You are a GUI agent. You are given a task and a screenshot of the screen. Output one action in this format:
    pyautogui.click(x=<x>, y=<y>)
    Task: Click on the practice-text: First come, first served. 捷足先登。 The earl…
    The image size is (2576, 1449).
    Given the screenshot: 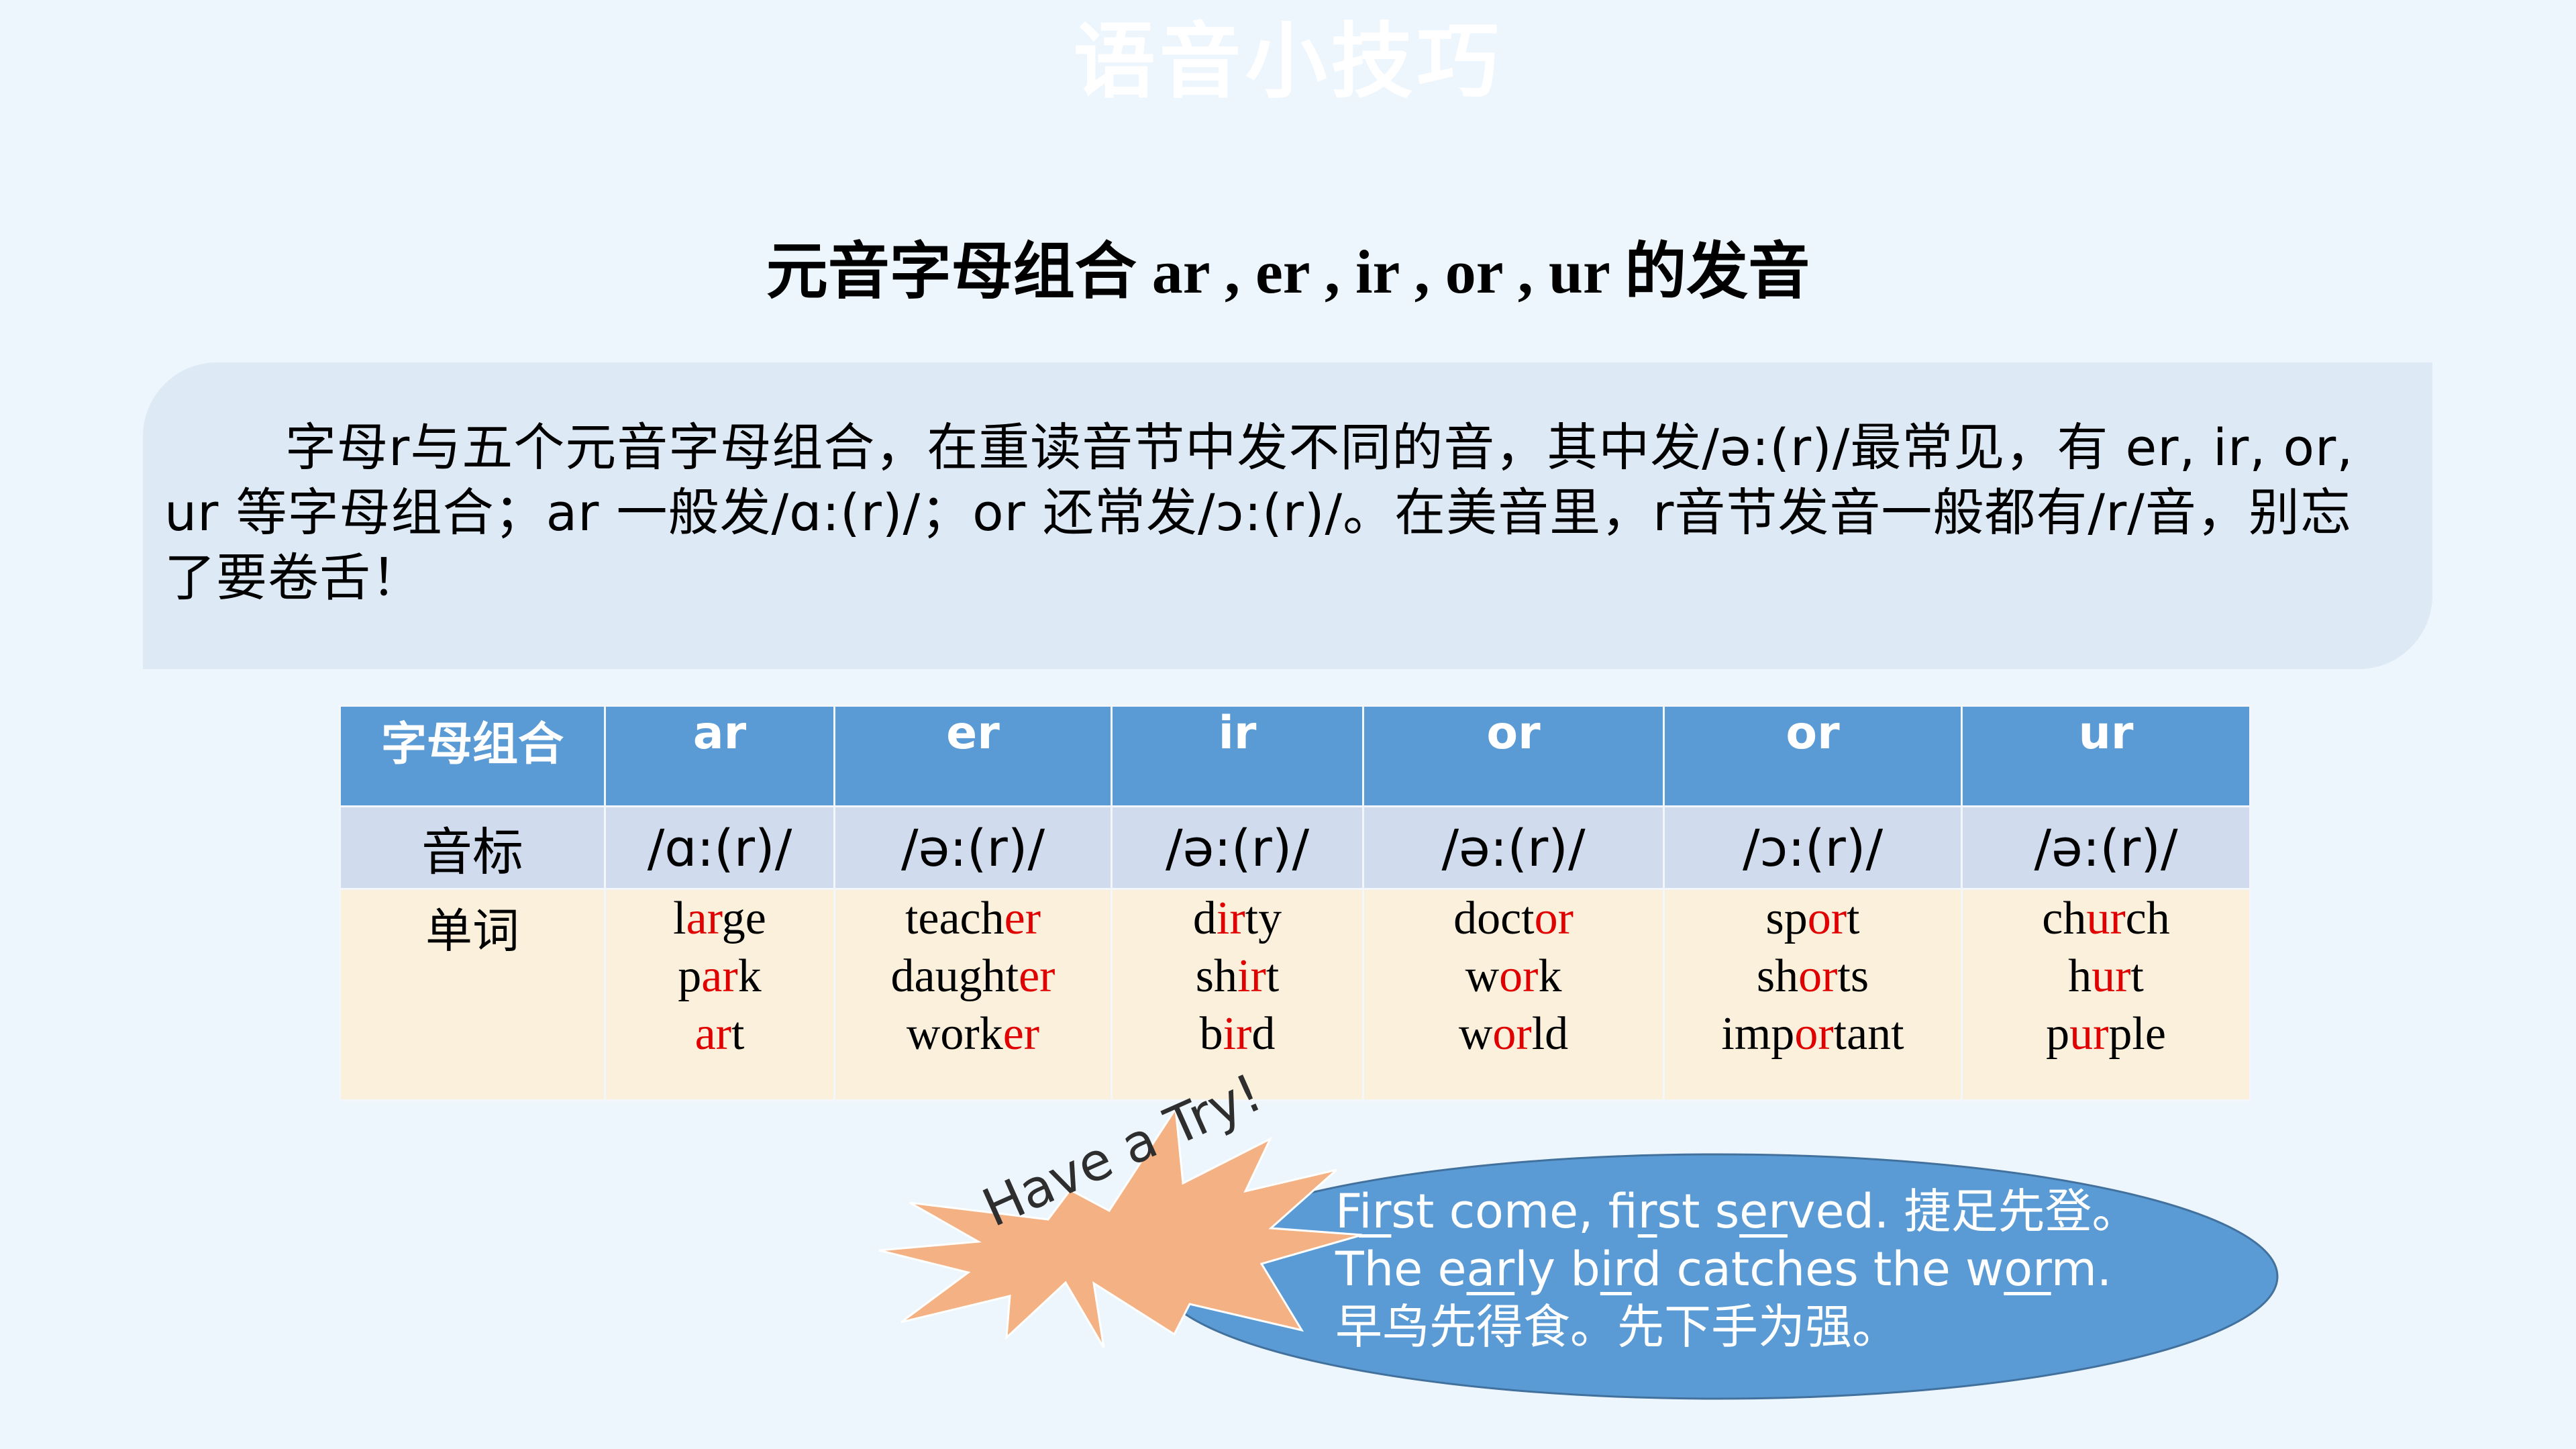 What is the action you would take?
    pyautogui.click(x=1737, y=1269)
    